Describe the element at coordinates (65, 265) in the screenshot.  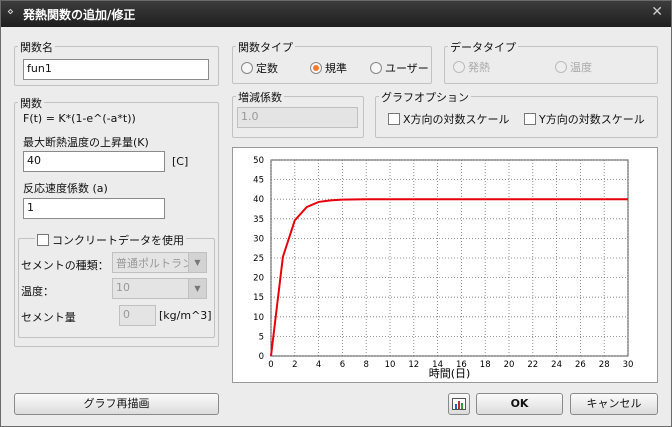
I see `cement-type-label: セメントの種類：` at that location.